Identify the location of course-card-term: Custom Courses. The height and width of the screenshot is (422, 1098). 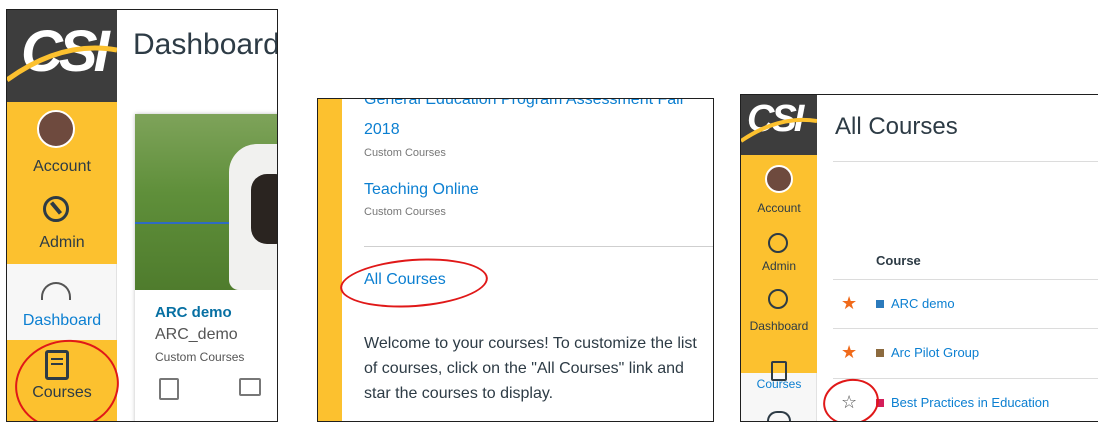
(200, 357).